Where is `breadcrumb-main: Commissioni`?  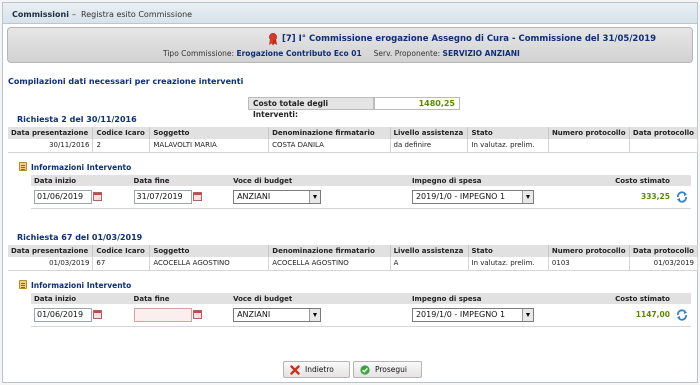 breadcrumb-main: Commissioni is located at coordinates (40, 14).